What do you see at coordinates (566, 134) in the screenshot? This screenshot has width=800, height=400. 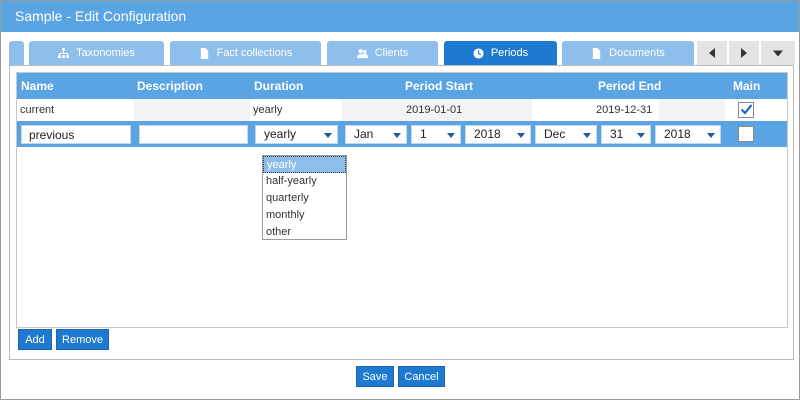 I see `end-month-select: Dec` at bounding box center [566, 134].